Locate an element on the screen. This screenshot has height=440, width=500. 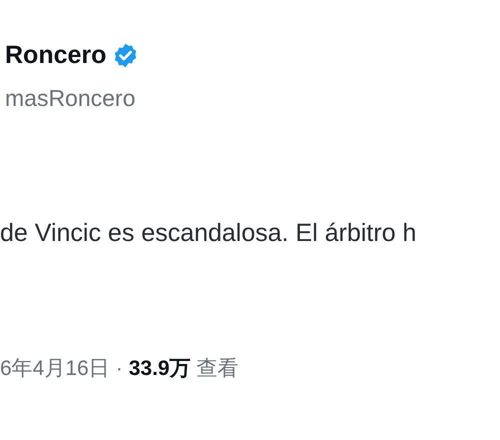
view-count: 33.9万 is located at coordinates (159, 369).